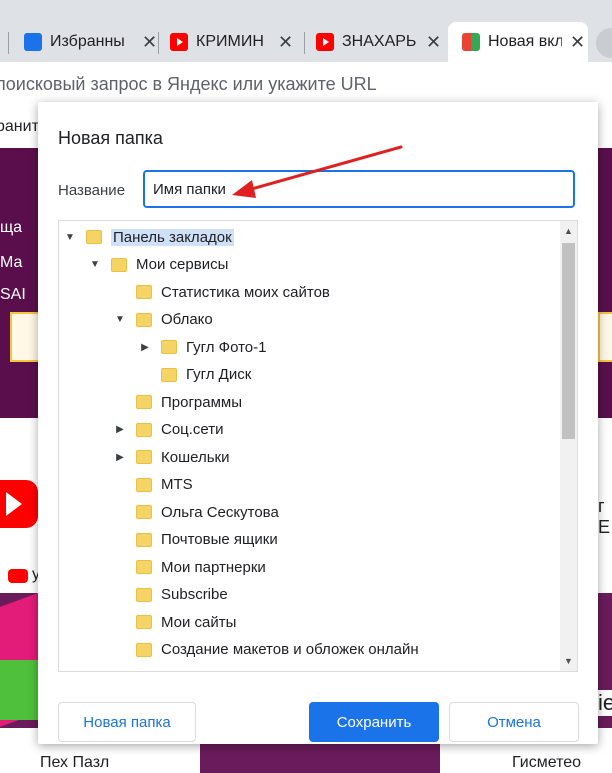 This screenshot has height=773, width=612. Describe the element at coordinates (194, 594) in the screenshot. I see `tree-item-label: Subscribe` at that location.